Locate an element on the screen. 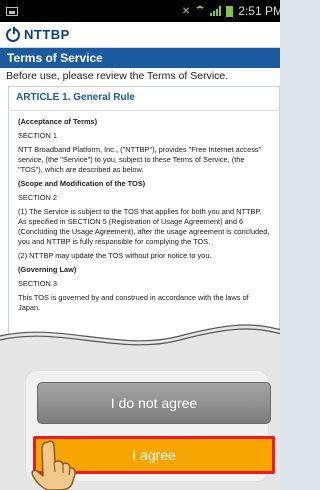 This screenshot has height=490, width=320. image-icon is located at coordinates (12, 11).